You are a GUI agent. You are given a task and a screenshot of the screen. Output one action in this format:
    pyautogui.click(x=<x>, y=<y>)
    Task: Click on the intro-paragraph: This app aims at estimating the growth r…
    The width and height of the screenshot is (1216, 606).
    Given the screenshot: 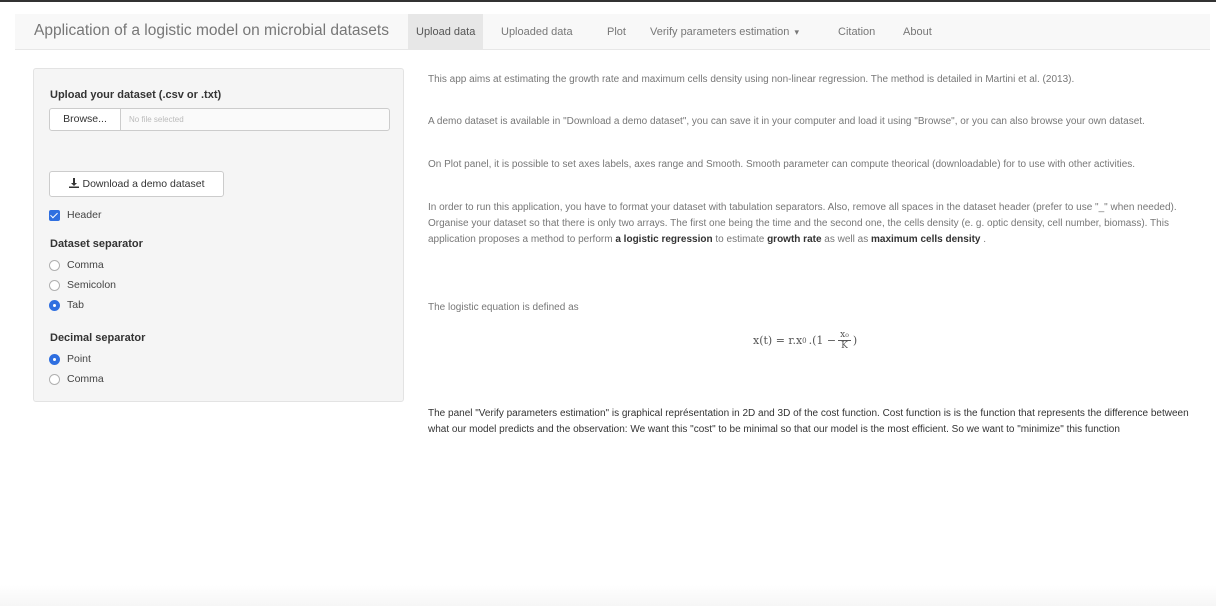 What is the action you would take?
    pyautogui.click(x=751, y=79)
    